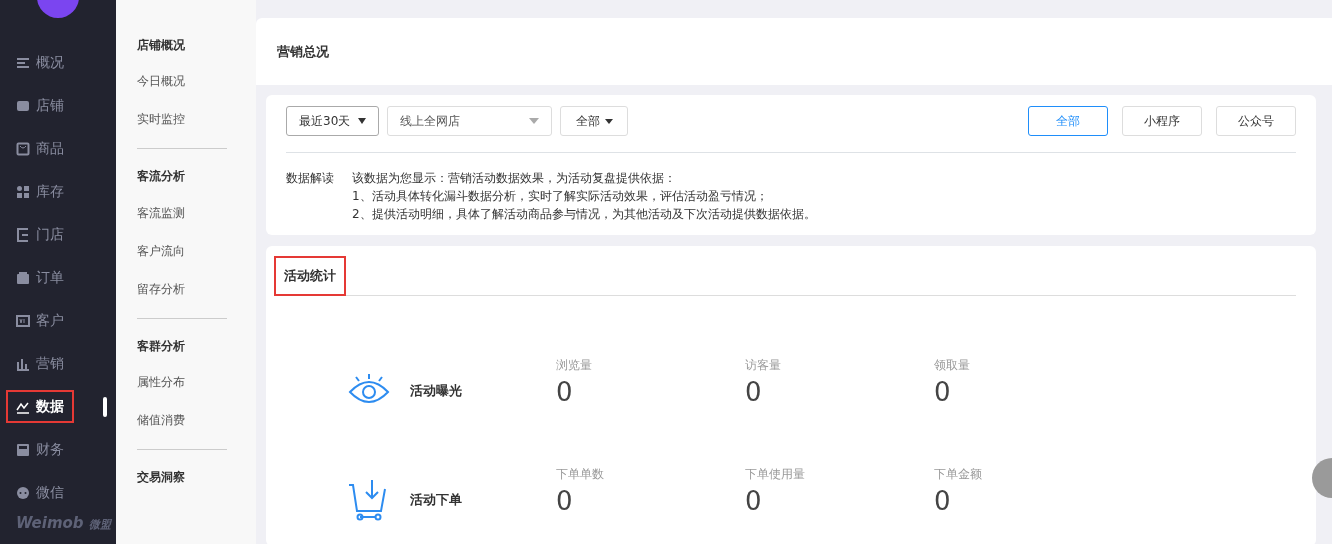  Describe the element at coordinates (196, 288) in the screenshot. I see `subnav-link: 留存分析` at that location.